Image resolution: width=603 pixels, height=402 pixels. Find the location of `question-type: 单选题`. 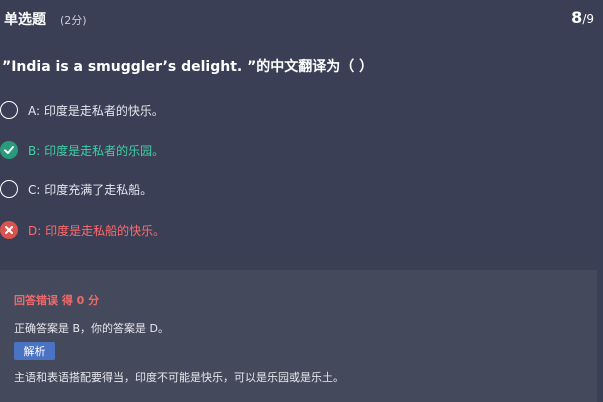

question-type: 单选题 is located at coordinates (25, 20).